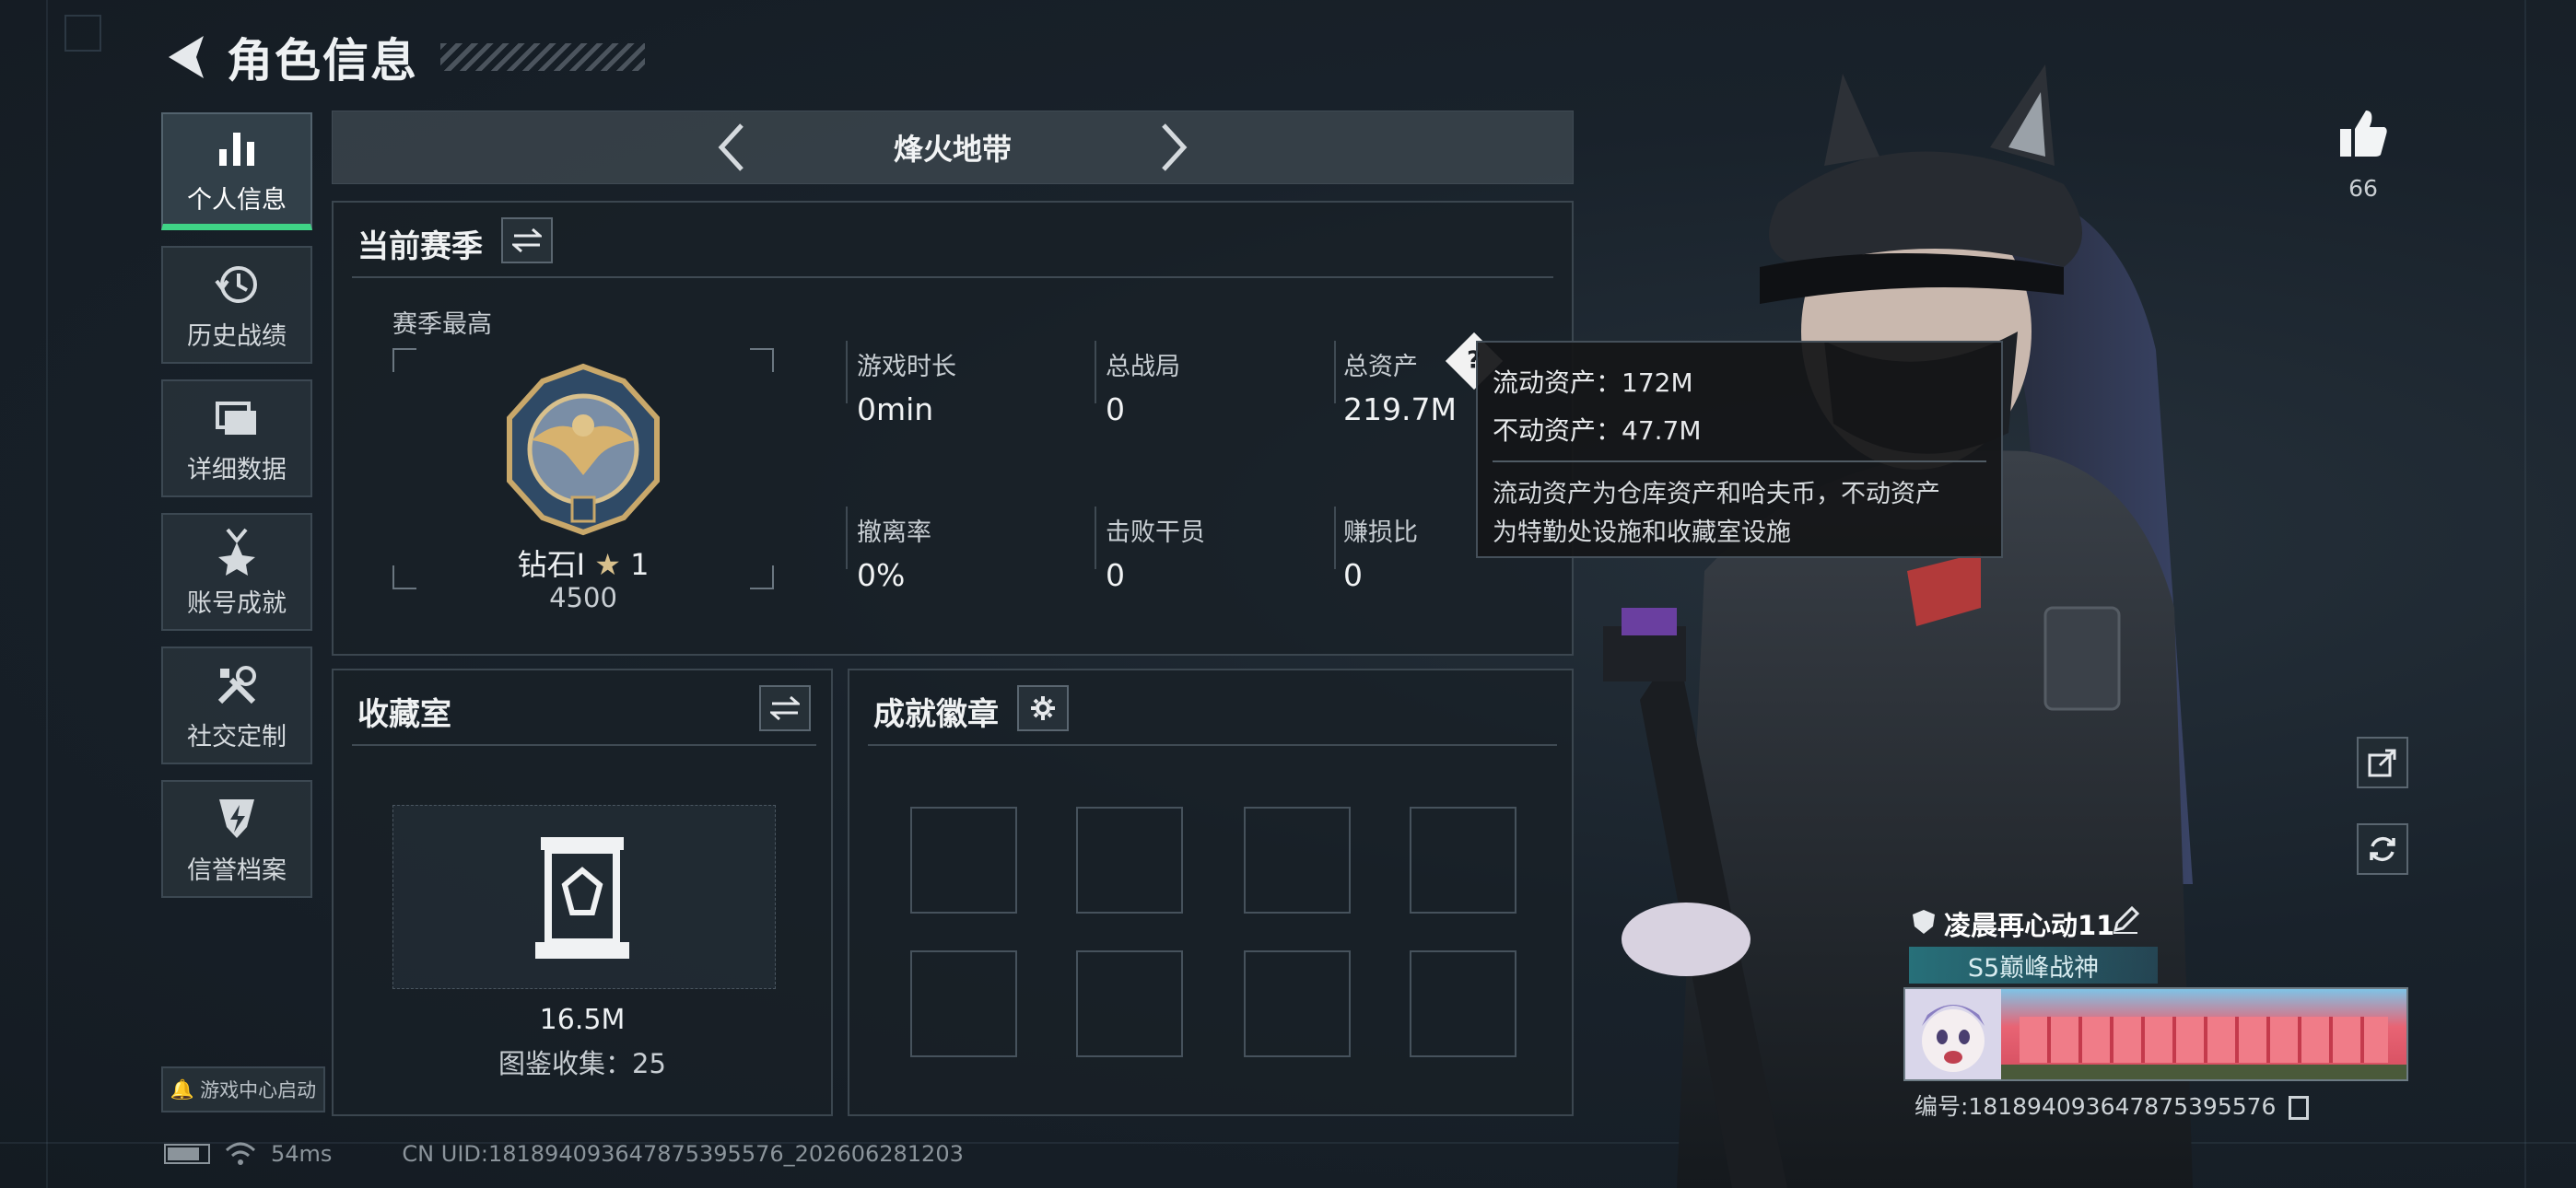 This screenshot has height=1188, width=2576. Describe the element at coordinates (237, 736) in the screenshot. I see `nav-label: 社交定制` at that location.